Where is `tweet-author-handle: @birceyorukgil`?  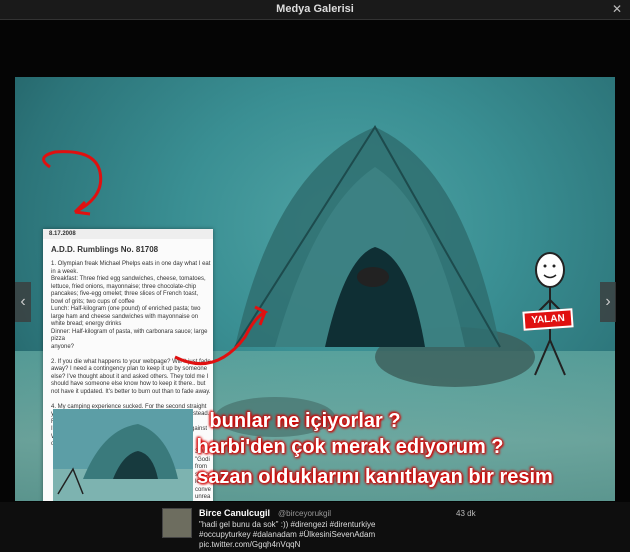
tweet-author-handle: @birceyorukgil is located at coordinates (304, 513).